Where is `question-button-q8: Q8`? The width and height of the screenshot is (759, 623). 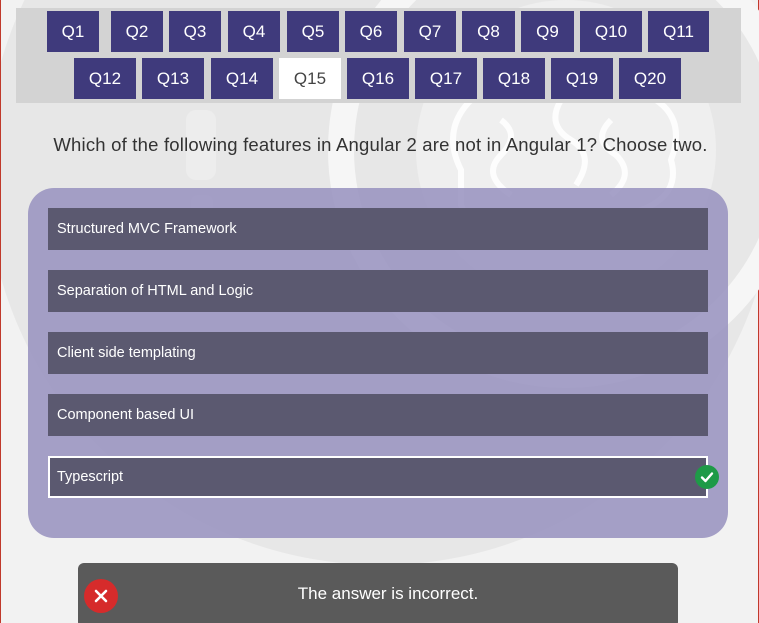 question-button-q8: Q8 is located at coordinates (488, 31).